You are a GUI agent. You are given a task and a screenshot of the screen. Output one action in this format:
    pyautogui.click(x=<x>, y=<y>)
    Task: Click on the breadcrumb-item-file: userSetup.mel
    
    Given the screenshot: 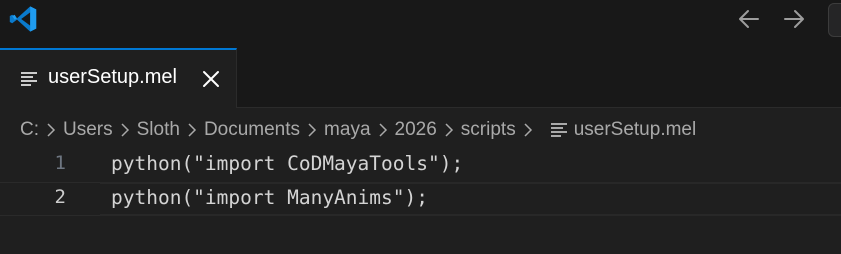 What is the action you would take?
    pyautogui.click(x=635, y=130)
    